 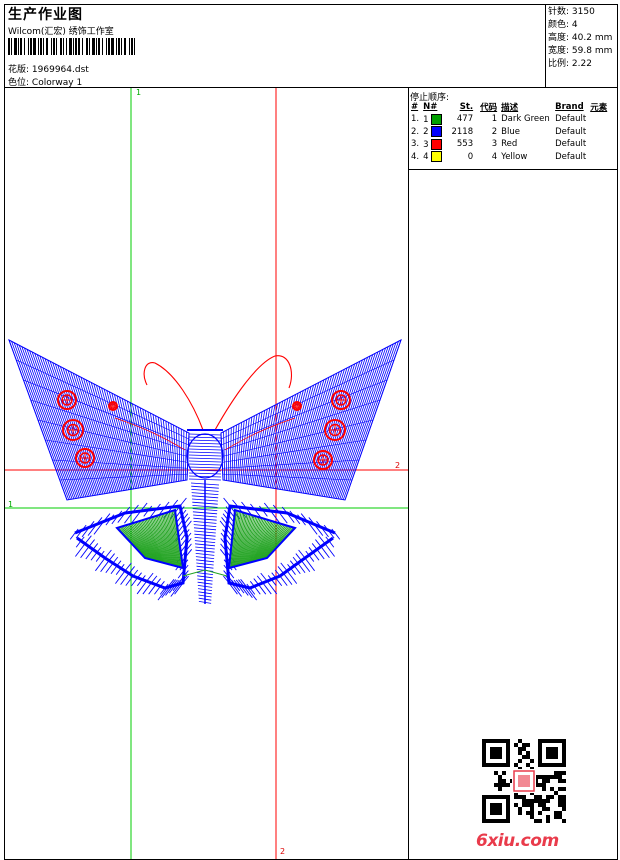 I want to click on page-title: 生产作业图, so click(x=45, y=15).